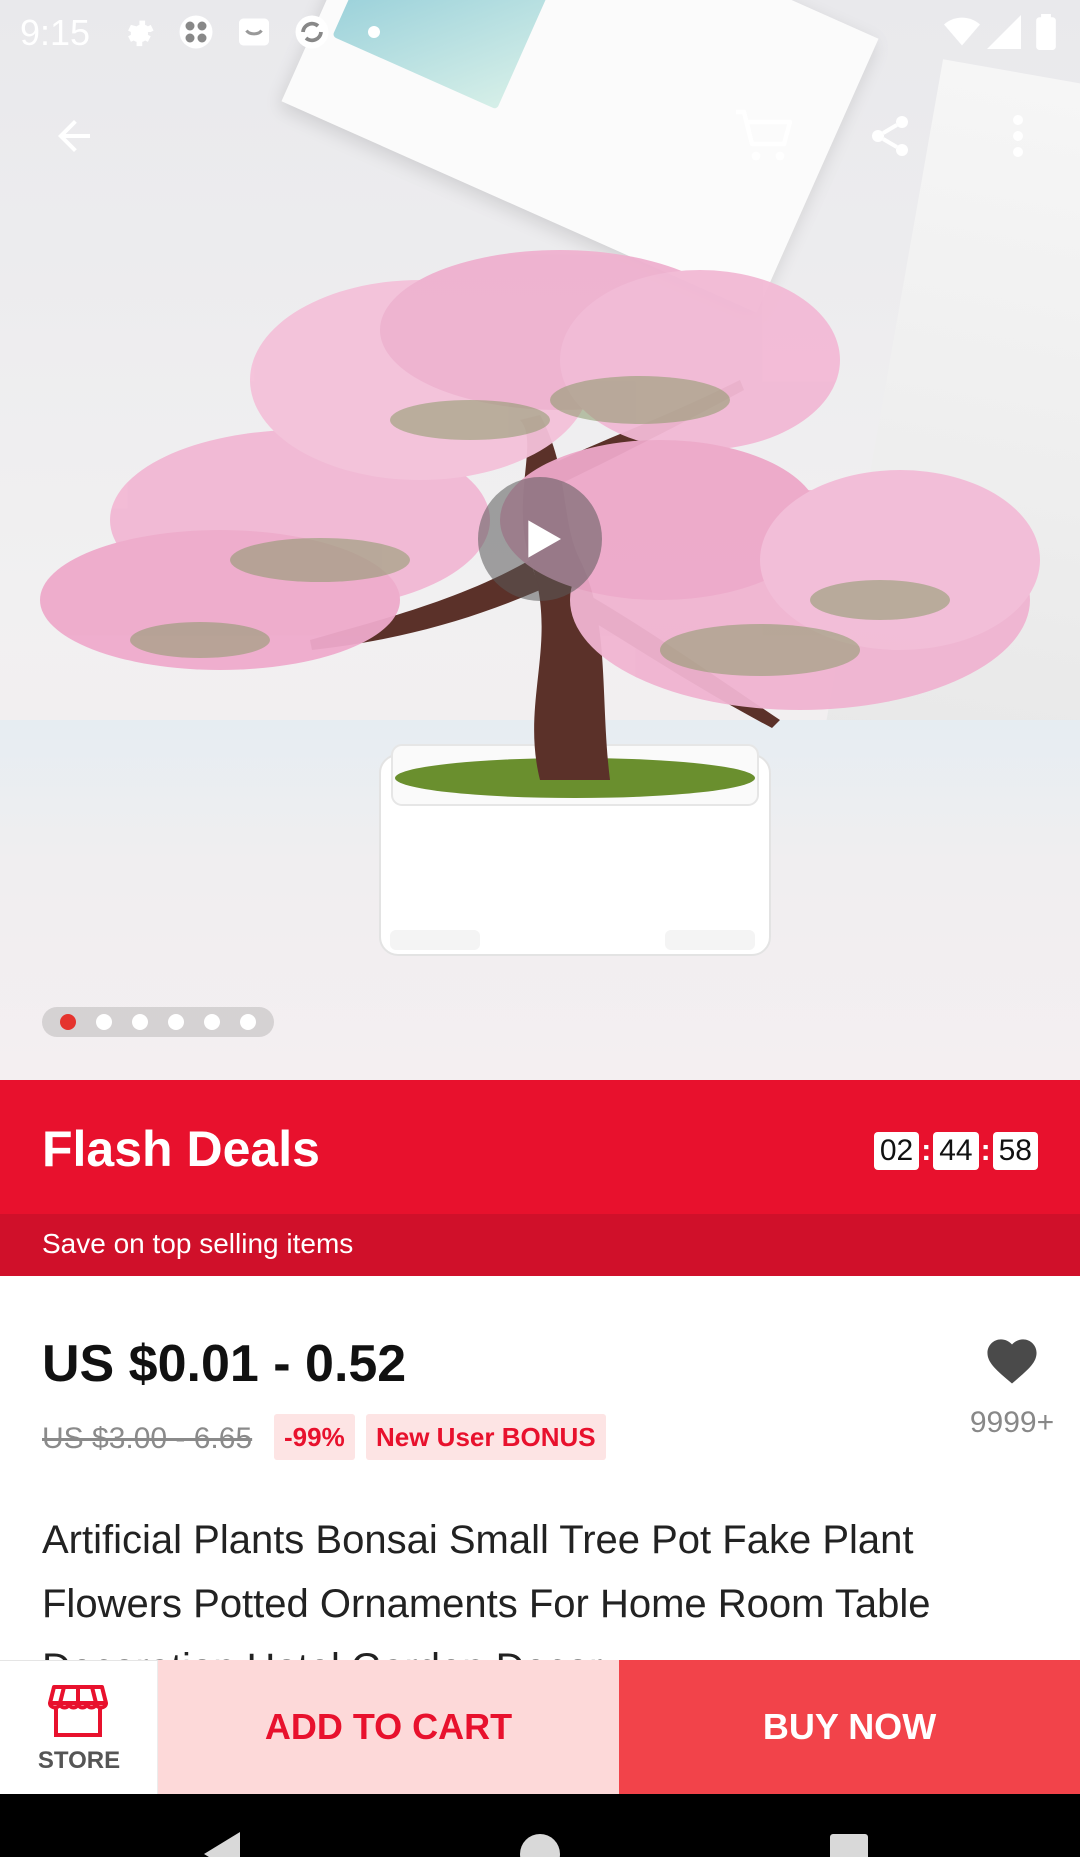  Describe the element at coordinates (540, 1245) in the screenshot. I see `flash-deals-subtitle-bar: Save on top selling items` at that location.